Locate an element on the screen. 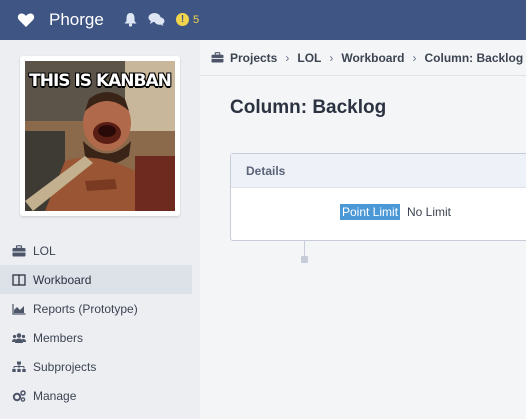 The image size is (526, 419). sidebar-item-label: Members is located at coordinates (58, 337).